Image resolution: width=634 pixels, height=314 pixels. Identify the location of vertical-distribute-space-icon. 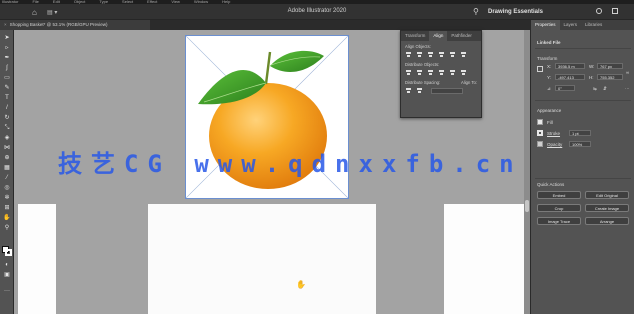
(408, 90).